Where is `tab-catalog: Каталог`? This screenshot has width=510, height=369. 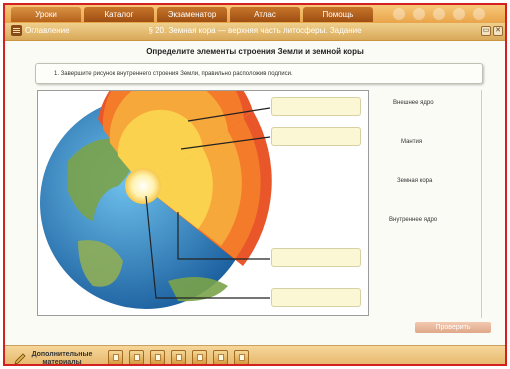
tab-catalog: Каталог is located at coordinates (119, 14).